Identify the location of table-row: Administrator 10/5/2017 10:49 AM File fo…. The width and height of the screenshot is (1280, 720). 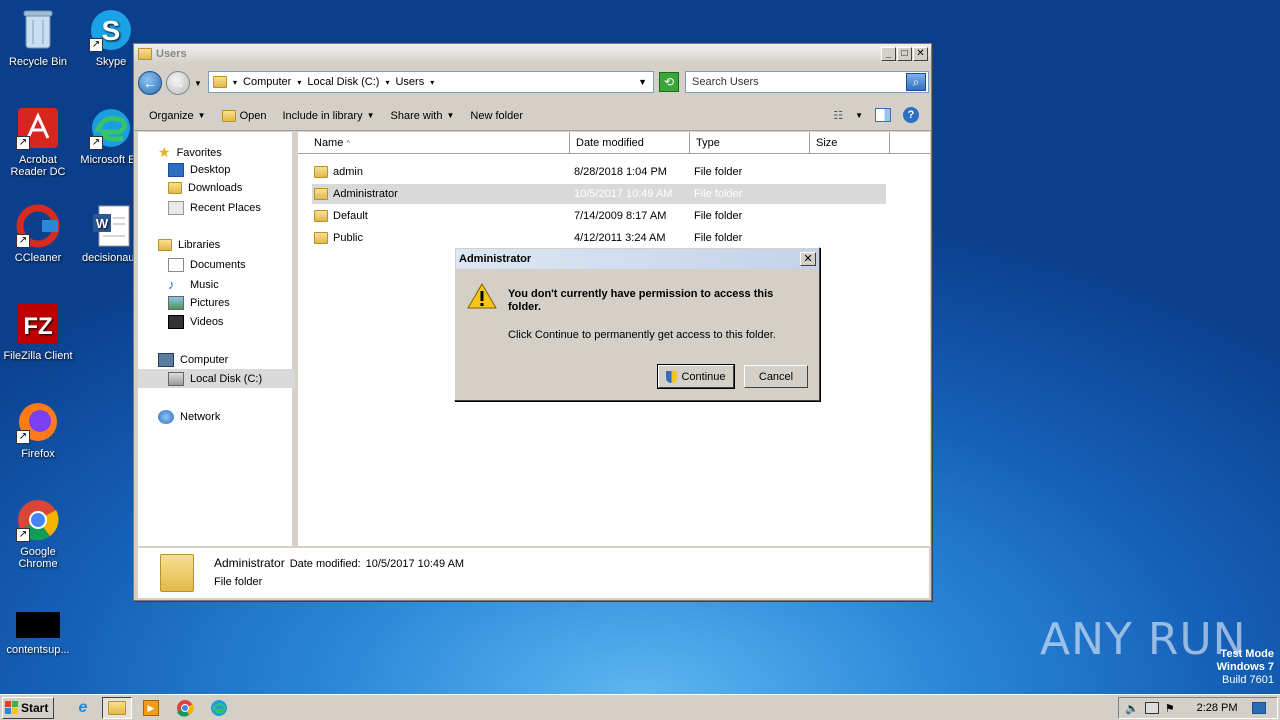
(599, 194).